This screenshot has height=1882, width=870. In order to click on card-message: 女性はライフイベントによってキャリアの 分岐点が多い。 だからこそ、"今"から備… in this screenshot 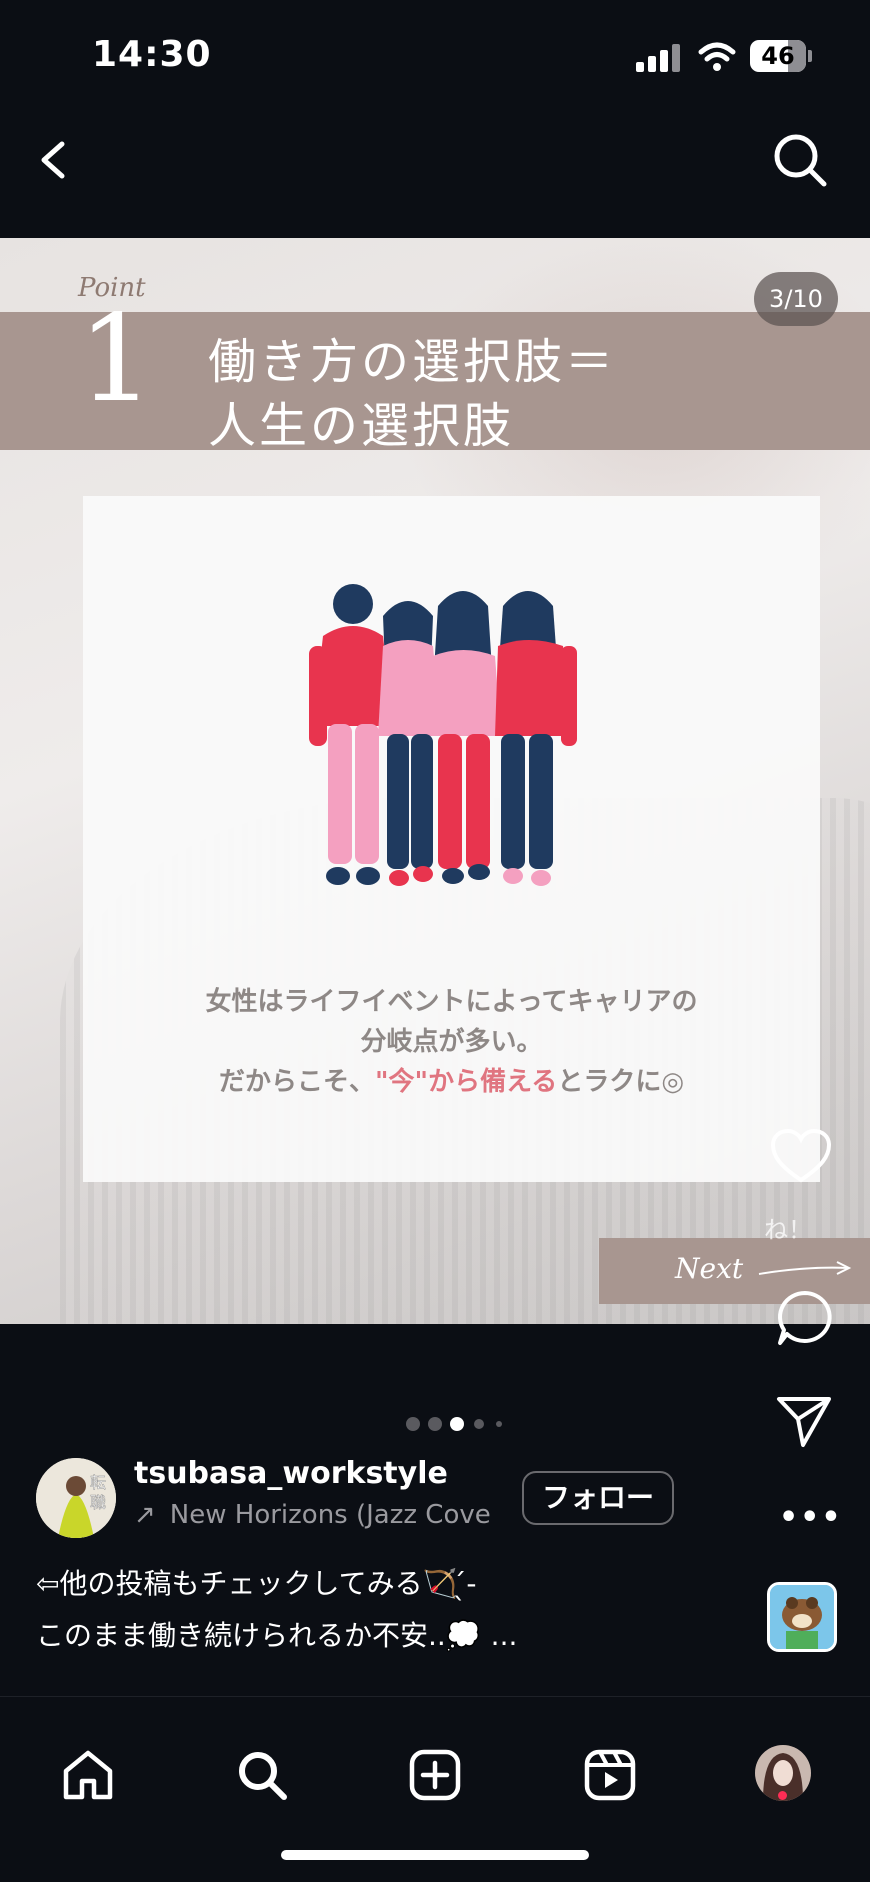, I will do `click(451, 1042)`.